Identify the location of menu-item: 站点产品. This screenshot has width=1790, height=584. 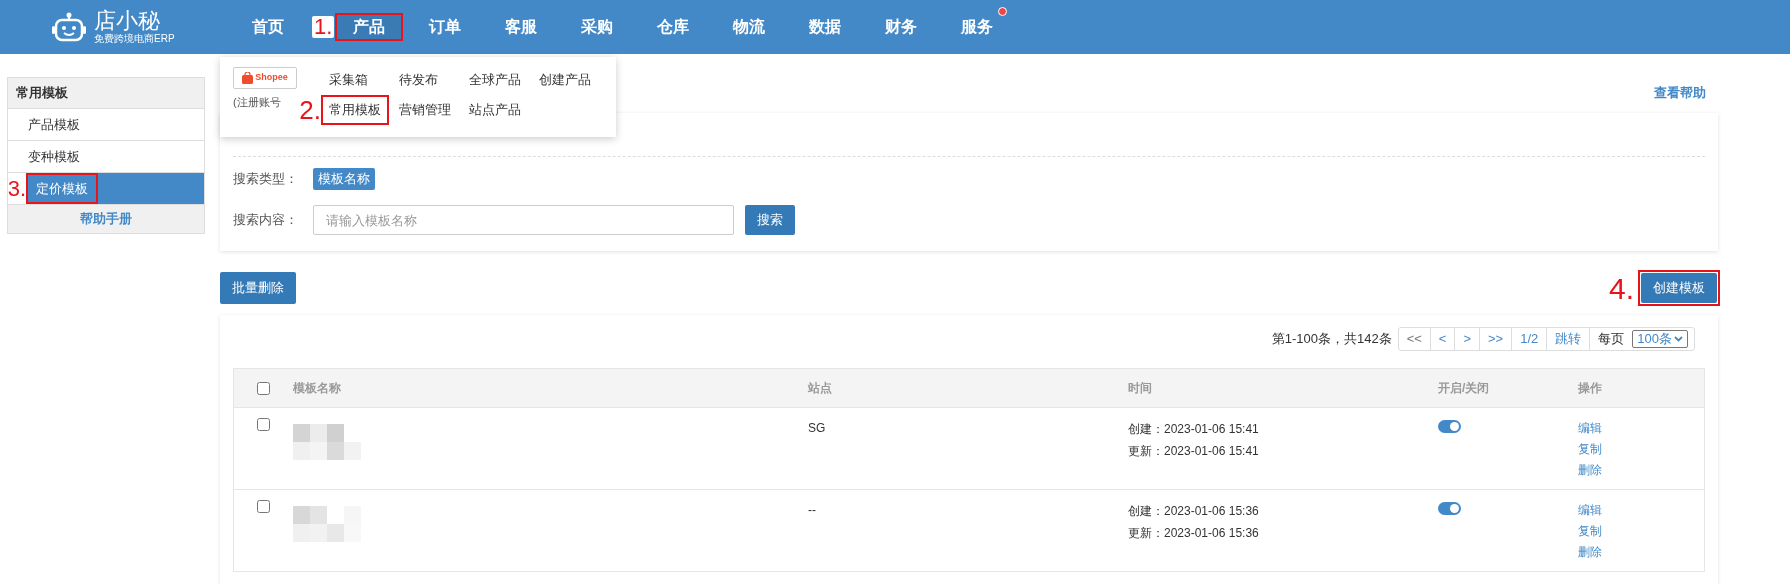
(495, 110).